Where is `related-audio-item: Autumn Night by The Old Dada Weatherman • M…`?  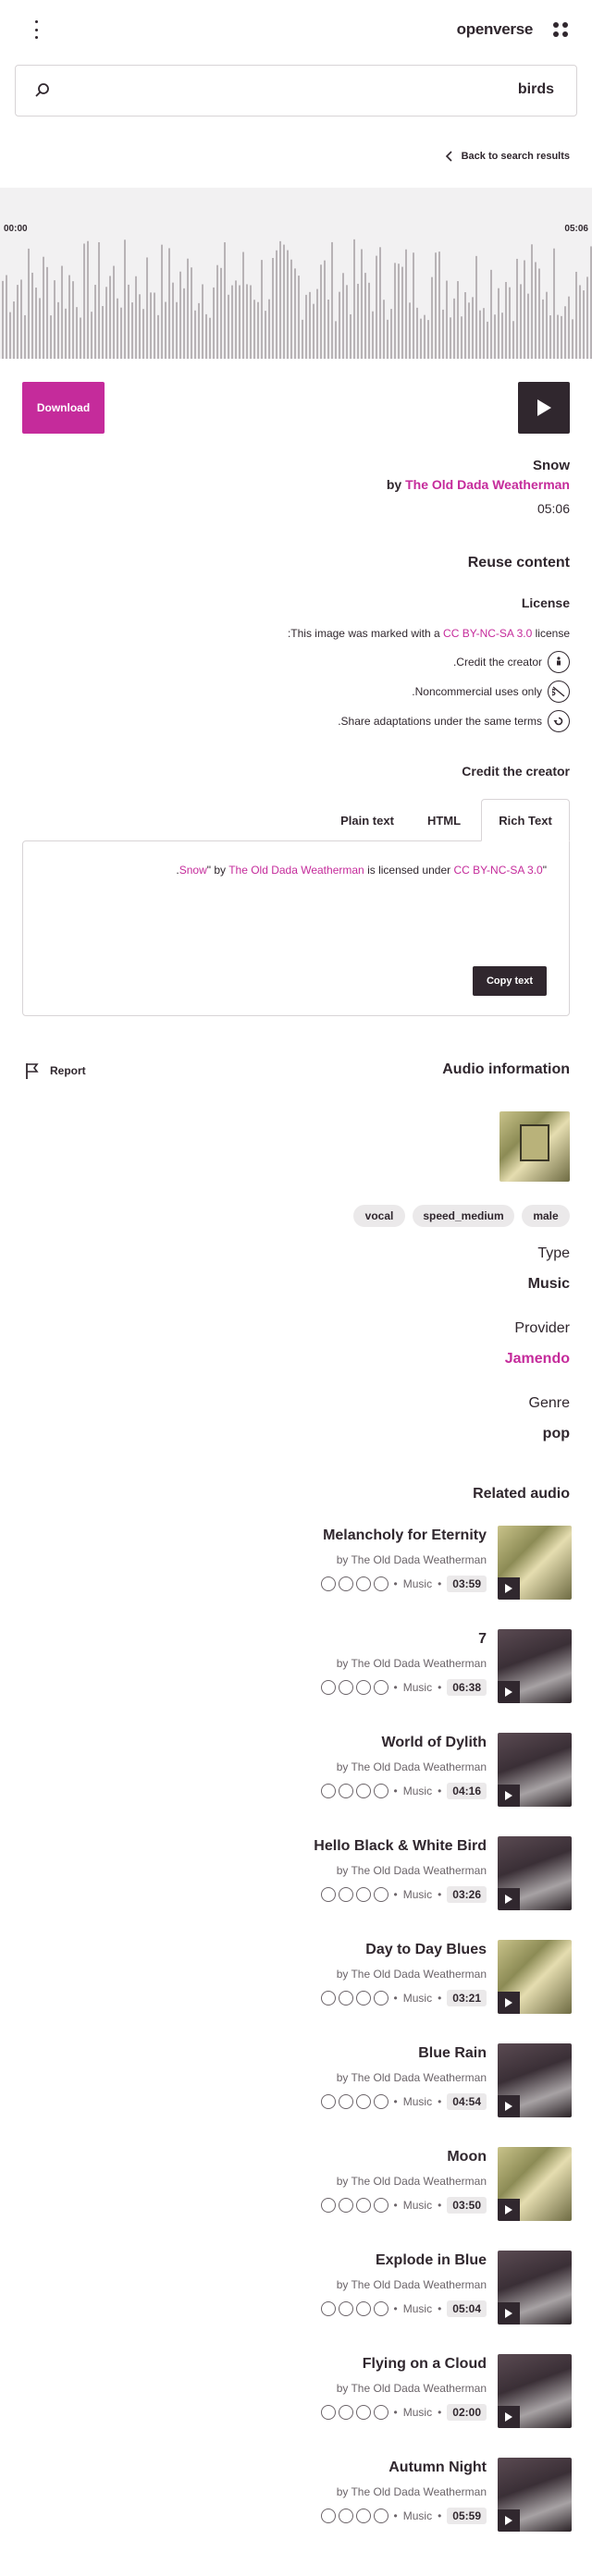 related-audio-item: Autumn Night by The Old Dada Weatherman • M… is located at coordinates (439, 2495).